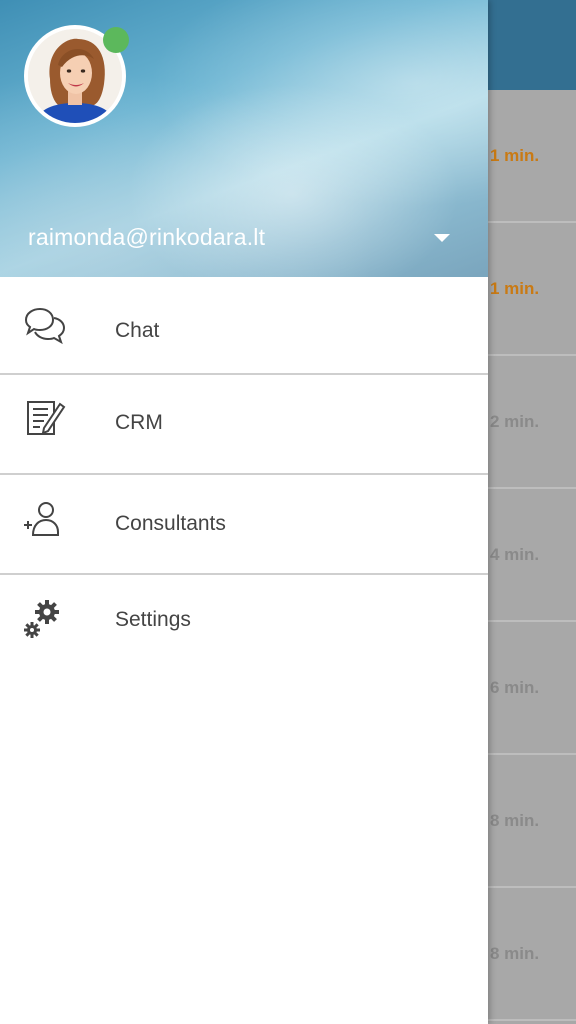 The height and width of the screenshot is (1024, 576). I want to click on menu-item-crm: CRM, so click(244, 424).